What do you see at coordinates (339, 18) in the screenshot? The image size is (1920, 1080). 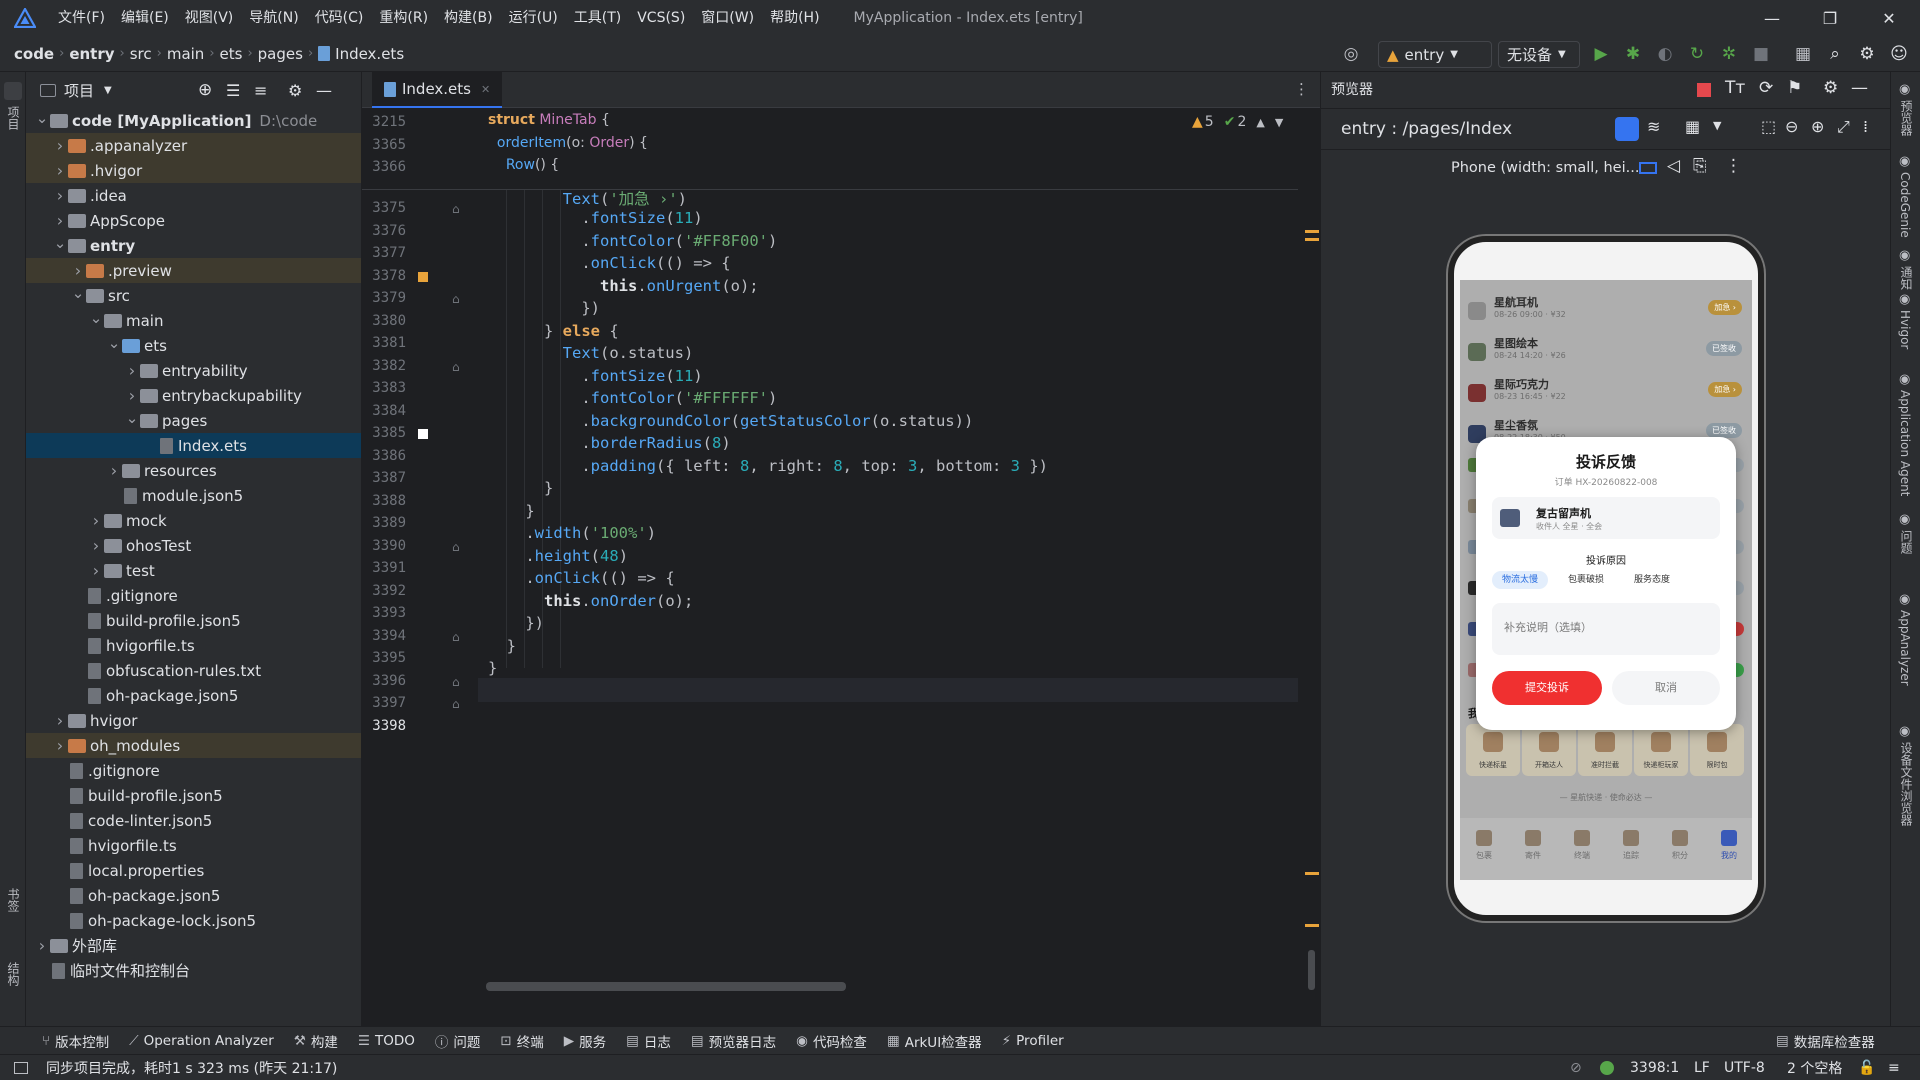 I see `menu-item: 代码(C)` at bounding box center [339, 18].